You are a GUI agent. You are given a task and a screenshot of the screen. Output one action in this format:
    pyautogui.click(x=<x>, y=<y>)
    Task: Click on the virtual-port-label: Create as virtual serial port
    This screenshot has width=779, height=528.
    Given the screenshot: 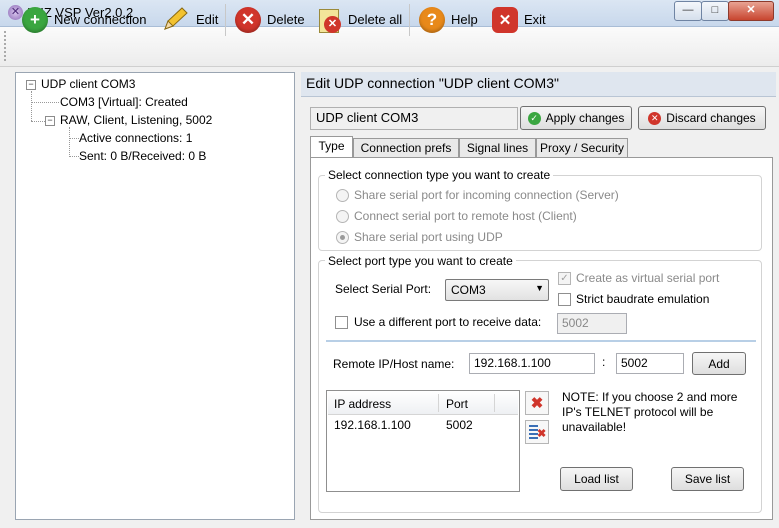 What is the action you would take?
    pyautogui.click(x=648, y=278)
    